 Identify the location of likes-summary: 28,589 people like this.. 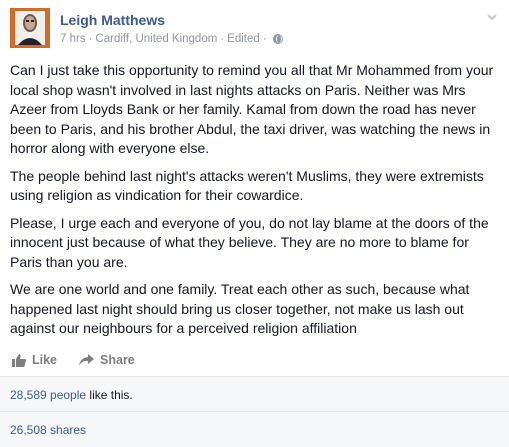
(71, 395).